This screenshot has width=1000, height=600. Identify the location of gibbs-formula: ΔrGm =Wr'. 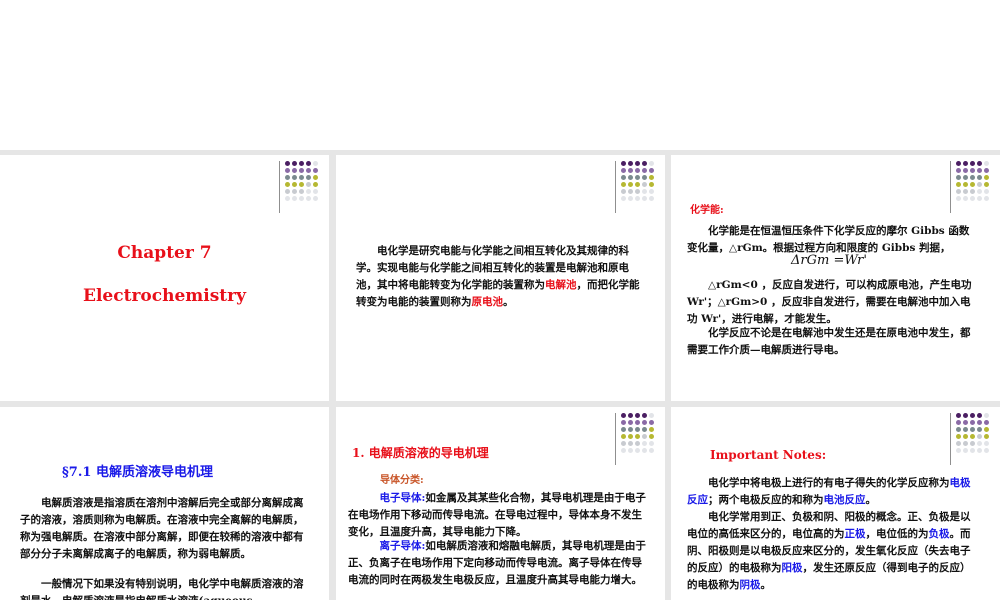
(829, 260).